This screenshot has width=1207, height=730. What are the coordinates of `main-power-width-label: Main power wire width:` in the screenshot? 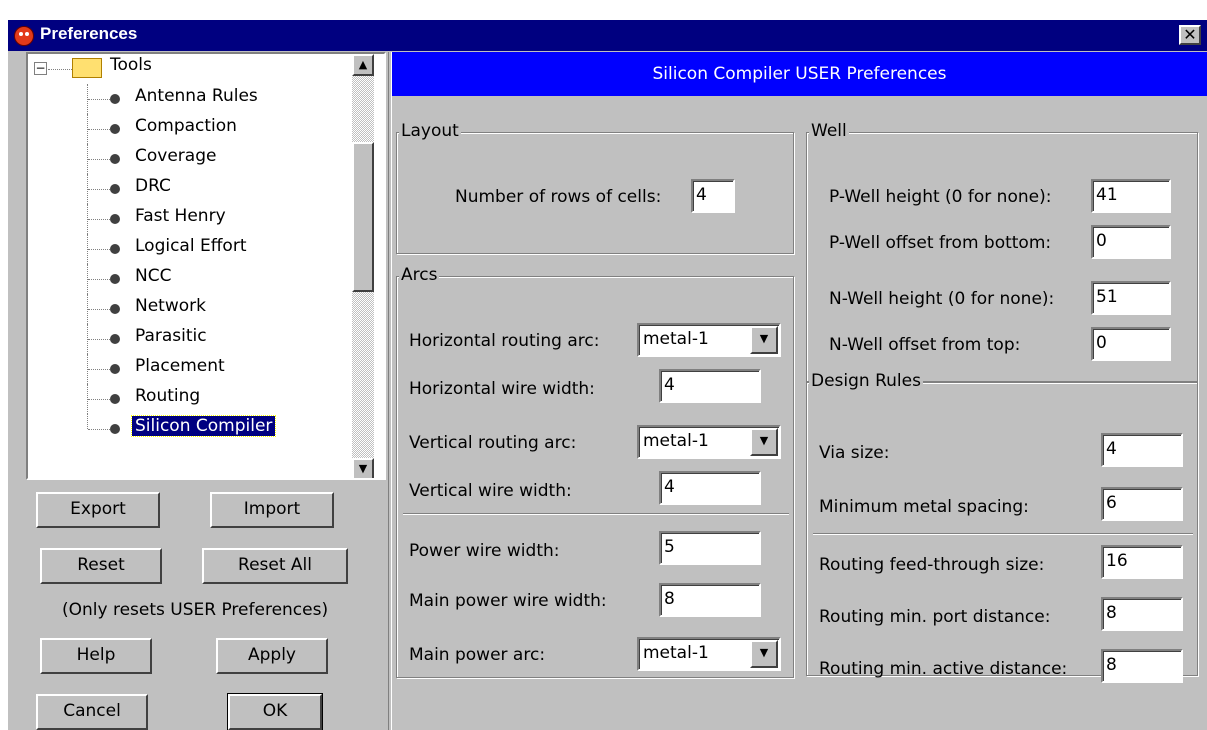 It's located at (508, 601).